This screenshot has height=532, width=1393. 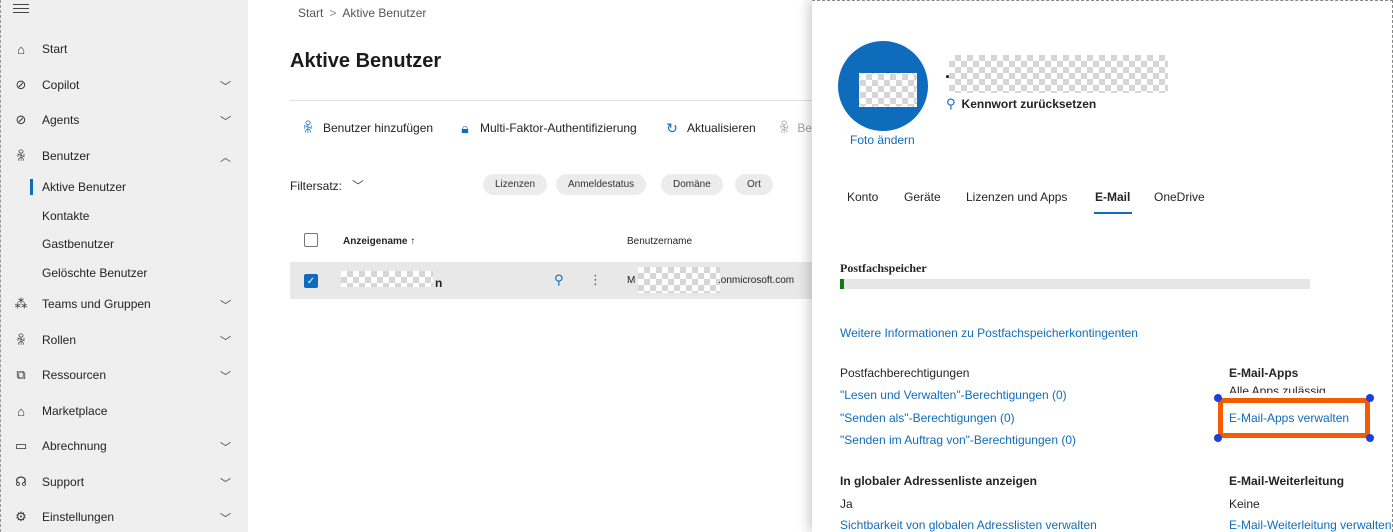 I want to click on username-suffix: .onmicrosoft.com, so click(x=756, y=280).